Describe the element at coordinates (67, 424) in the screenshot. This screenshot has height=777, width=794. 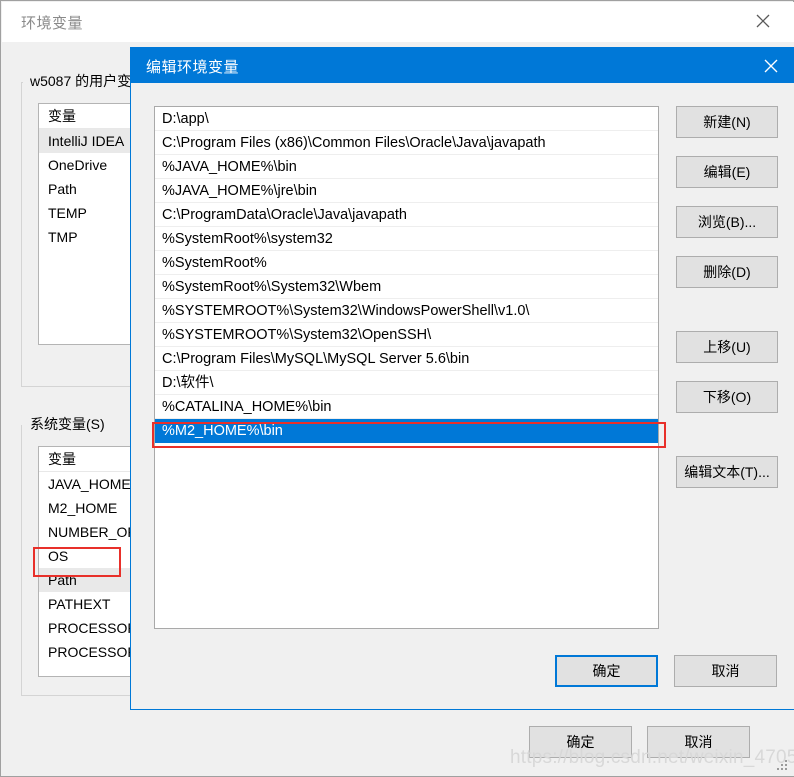
I see `system-variables-label: 系统变量(S)` at that location.